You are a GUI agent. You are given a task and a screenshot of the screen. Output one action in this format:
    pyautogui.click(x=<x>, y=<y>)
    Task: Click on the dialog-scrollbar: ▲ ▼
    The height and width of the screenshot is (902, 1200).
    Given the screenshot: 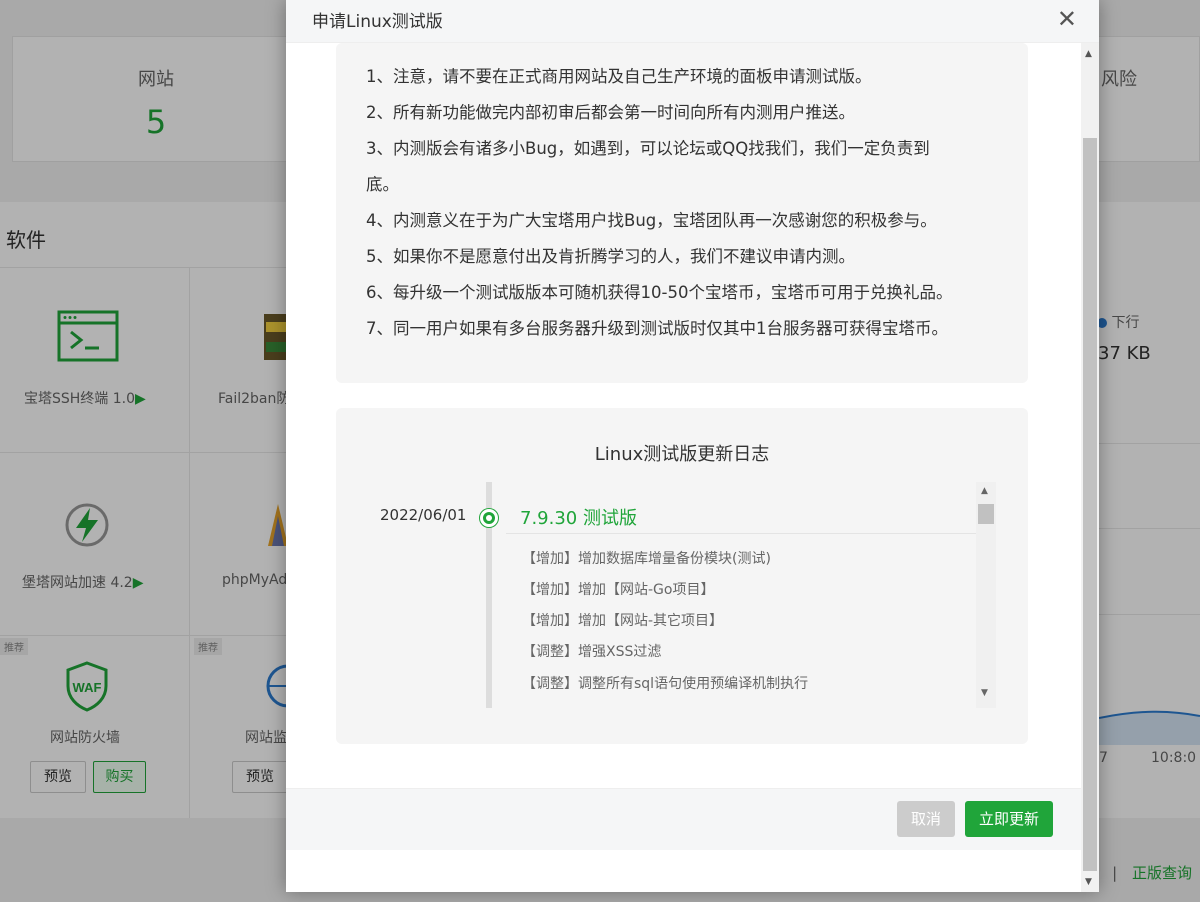 What is the action you would take?
    pyautogui.click(x=1090, y=467)
    